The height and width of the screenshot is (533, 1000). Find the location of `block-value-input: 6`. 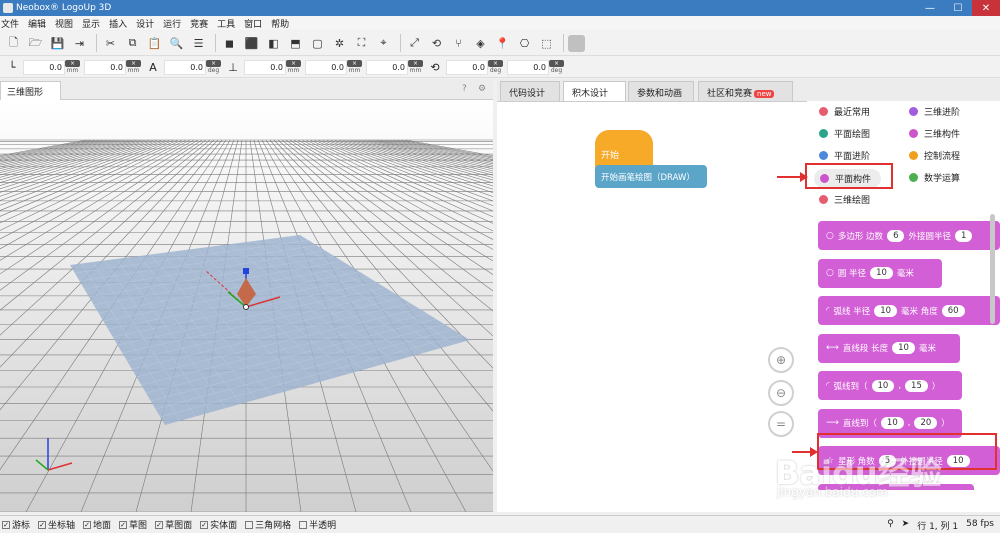

block-value-input: 6 is located at coordinates (896, 235).